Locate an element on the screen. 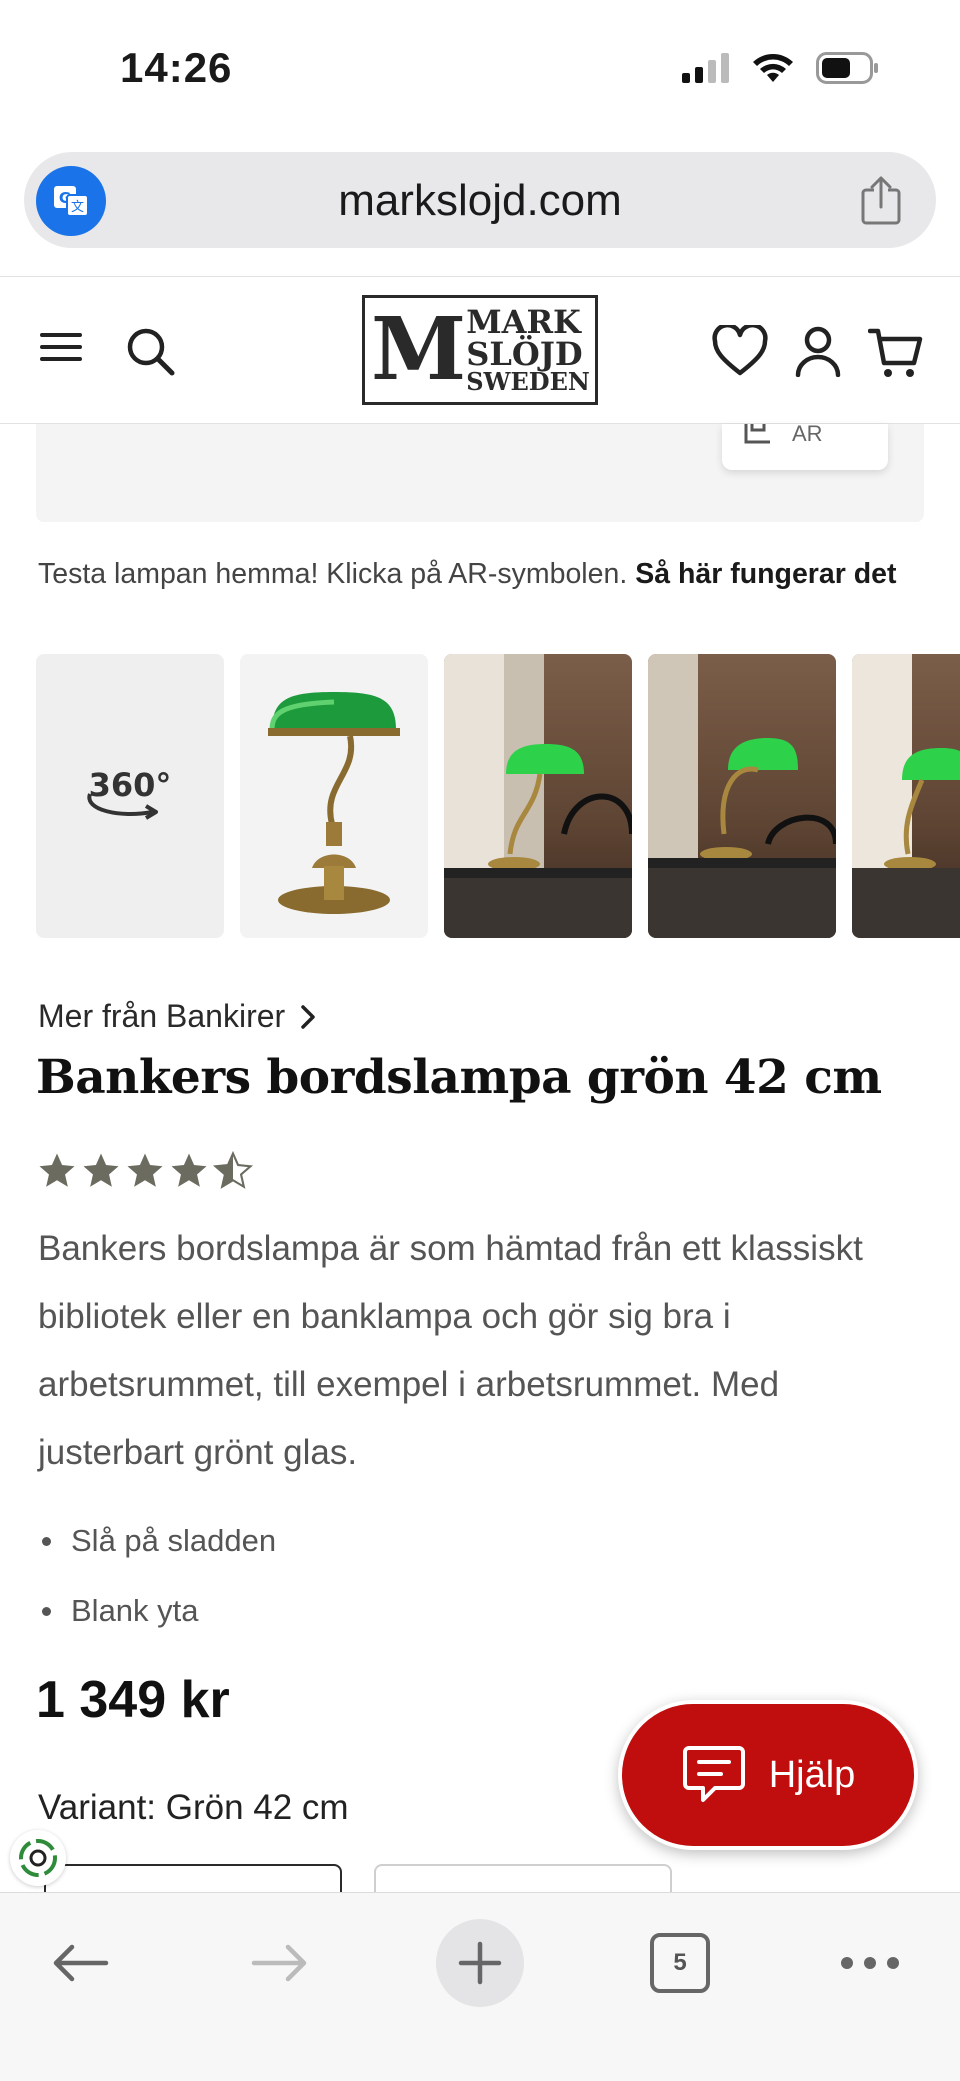 This screenshot has height=2081, width=960. cellular-signal-icon is located at coordinates (705, 68).